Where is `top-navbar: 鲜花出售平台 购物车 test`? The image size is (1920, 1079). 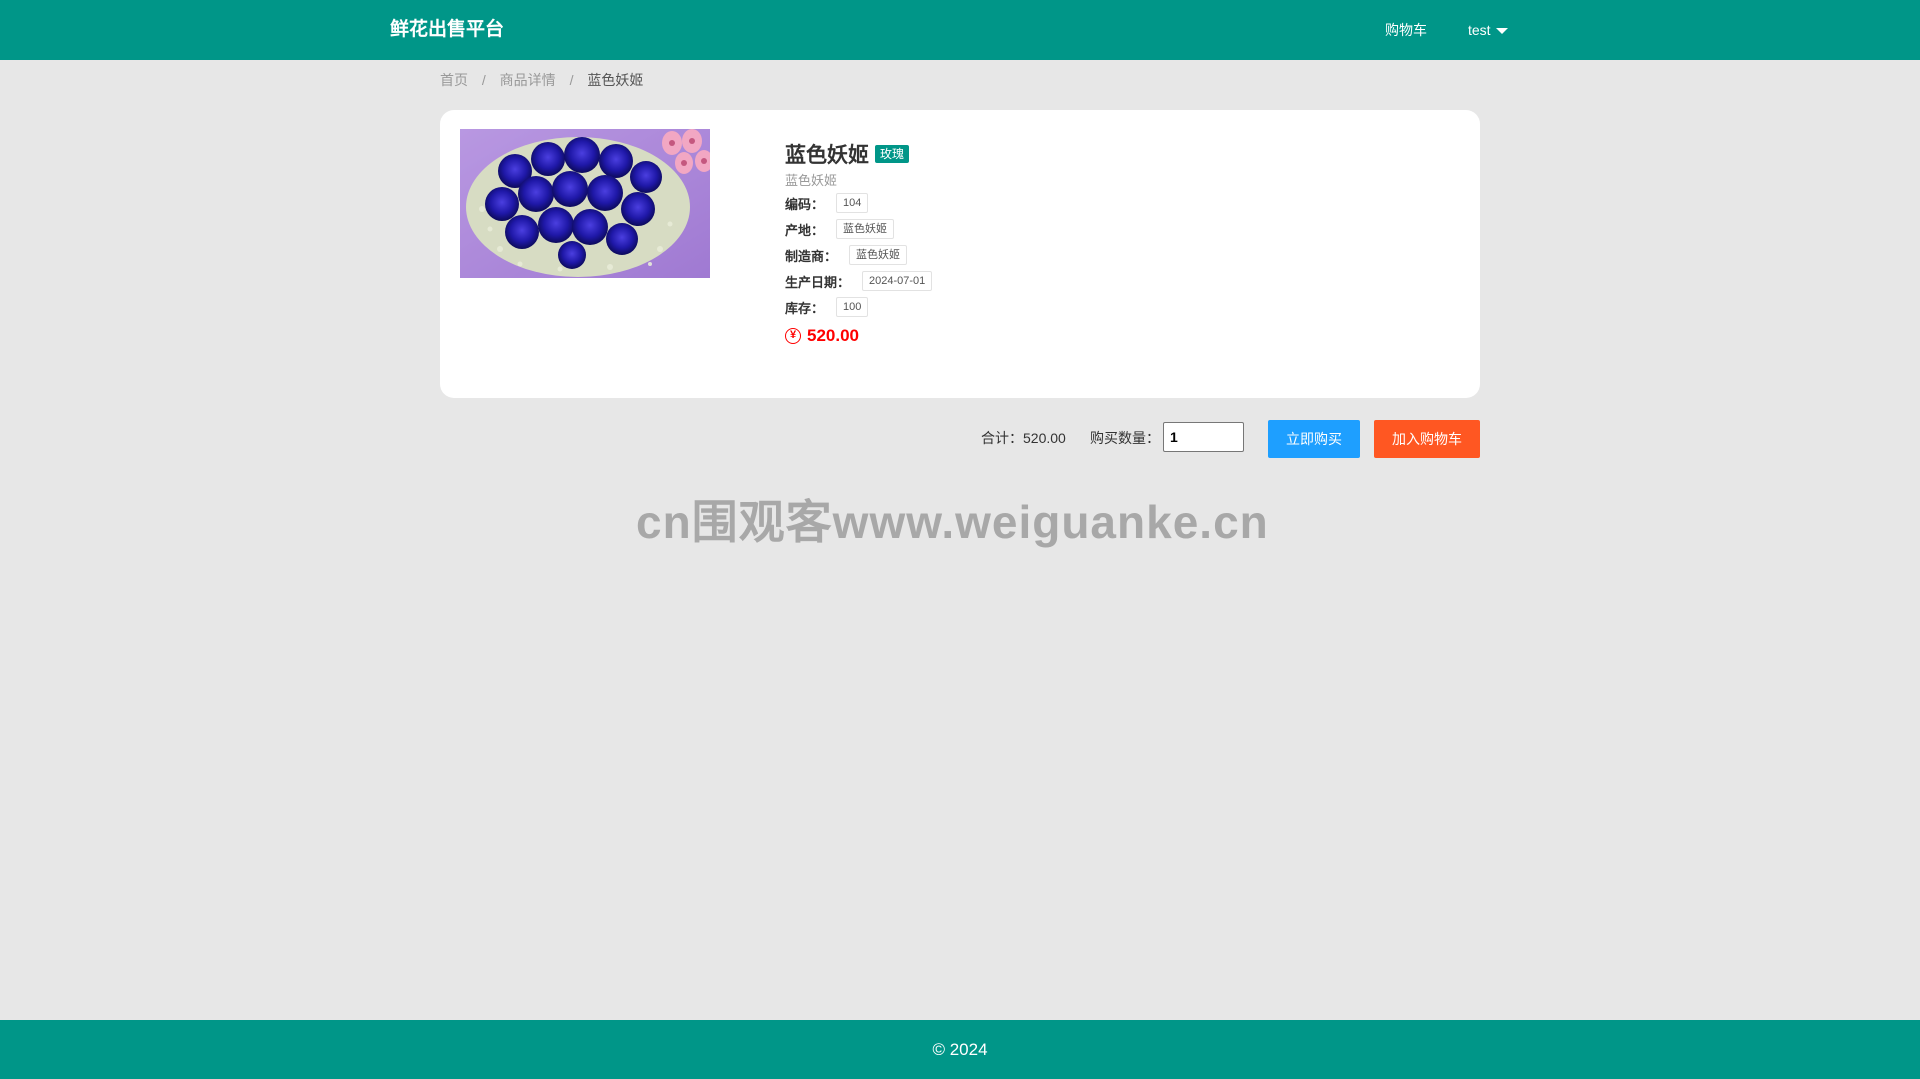 top-navbar: 鲜花出售平台 购物车 test is located at coordinates (960, 30).